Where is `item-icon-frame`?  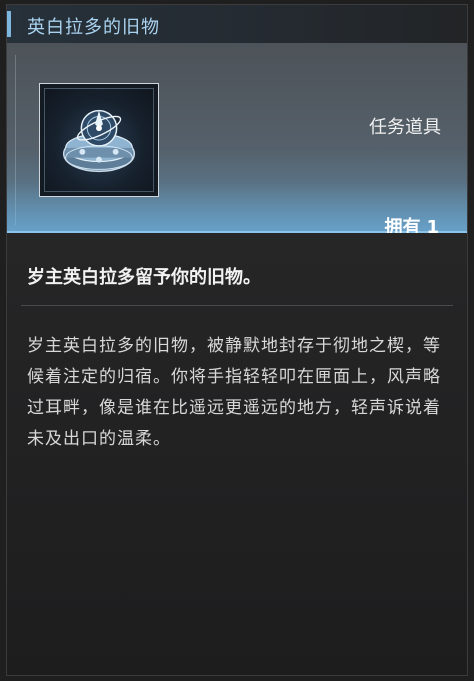 item-icon-frame is located at coordinates (99, 140).